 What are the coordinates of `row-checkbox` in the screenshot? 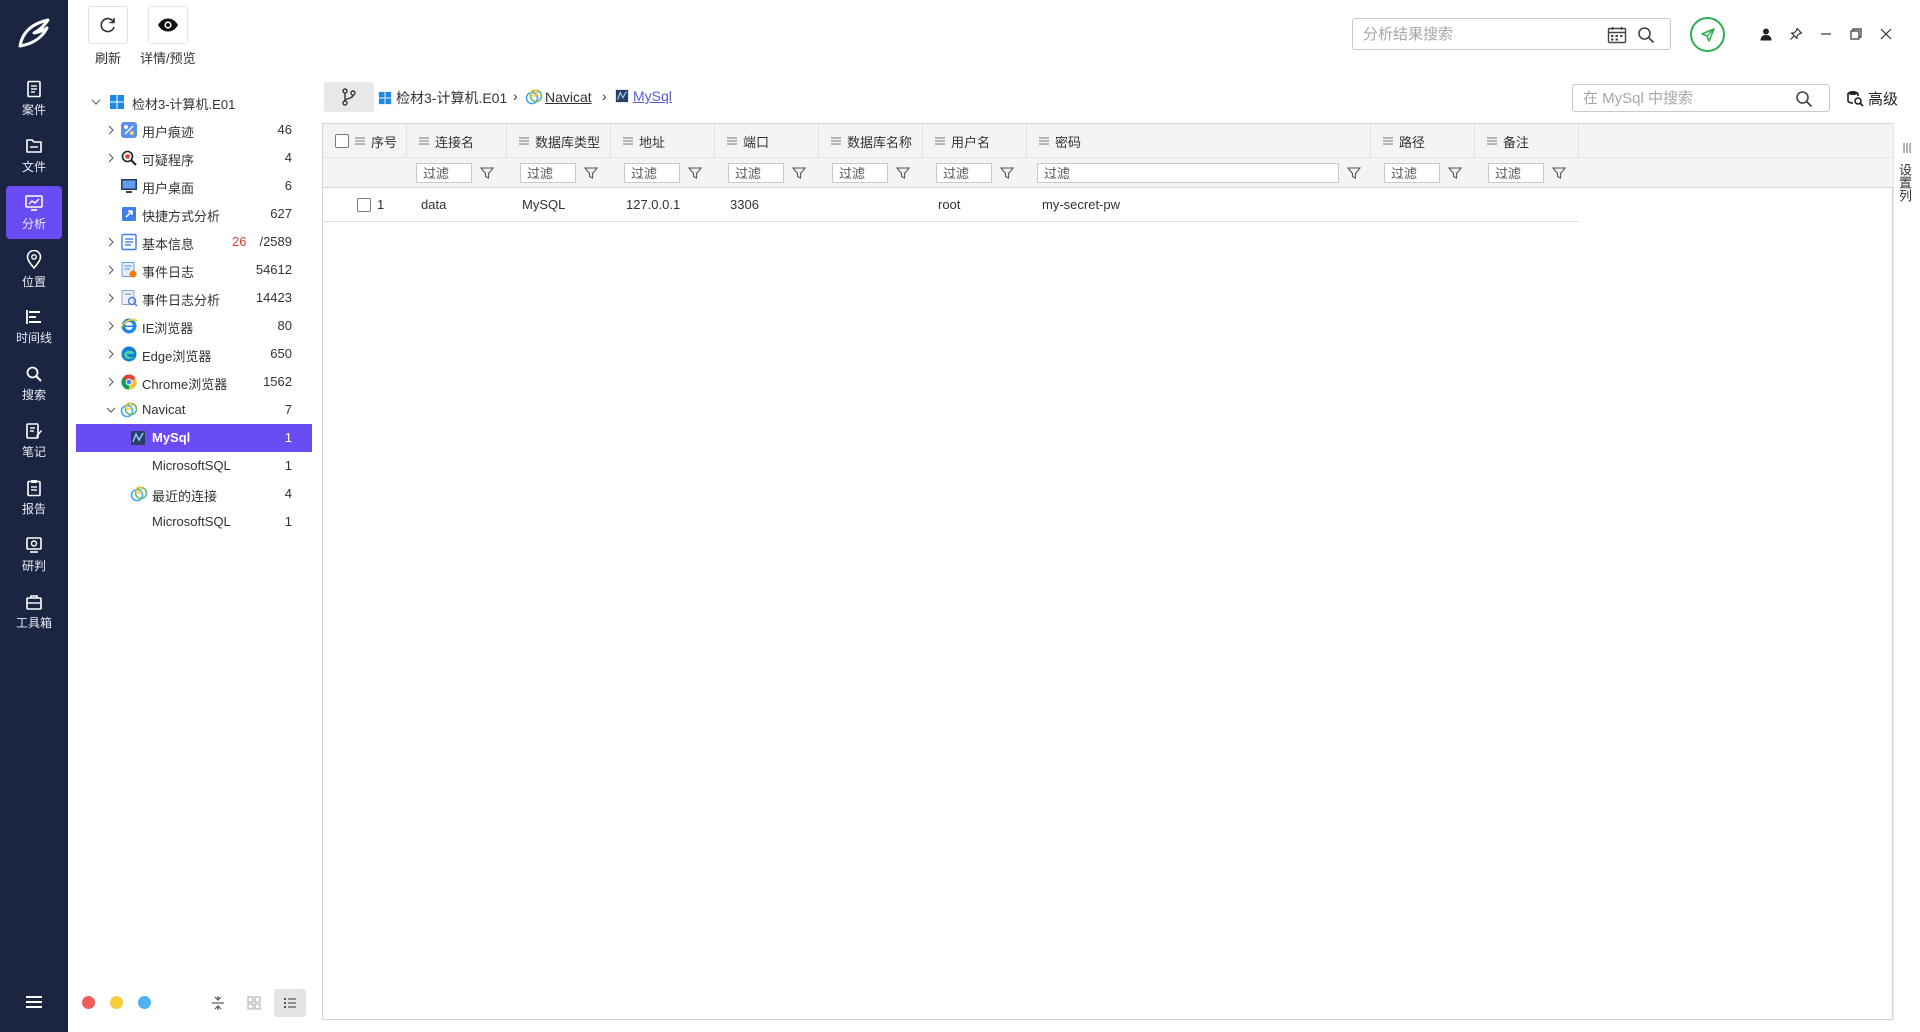 It's located at (364, 205).